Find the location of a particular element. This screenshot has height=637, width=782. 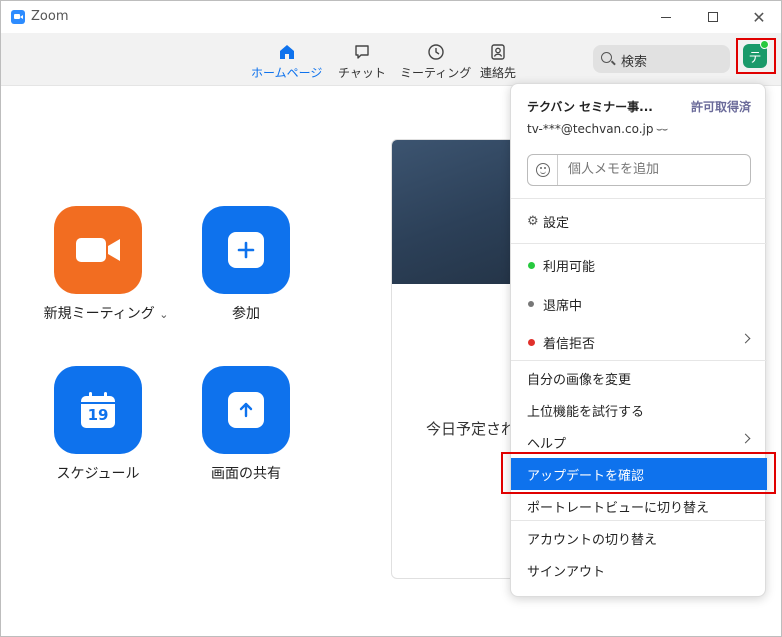

menu-item-switch-account: アカウントの切り替え is located at coordinates (639, 538).